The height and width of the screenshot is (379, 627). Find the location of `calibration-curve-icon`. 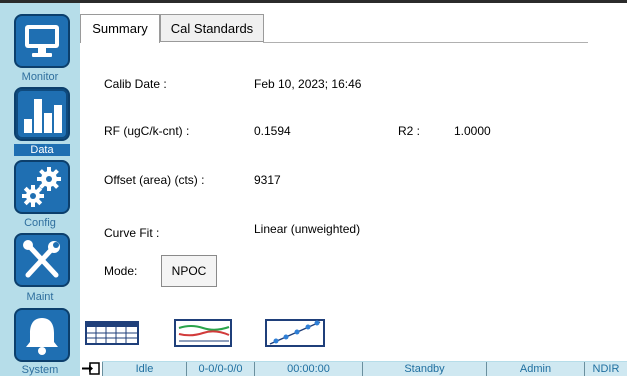

calibration-curve-icon is located at coordinates (295, 333).